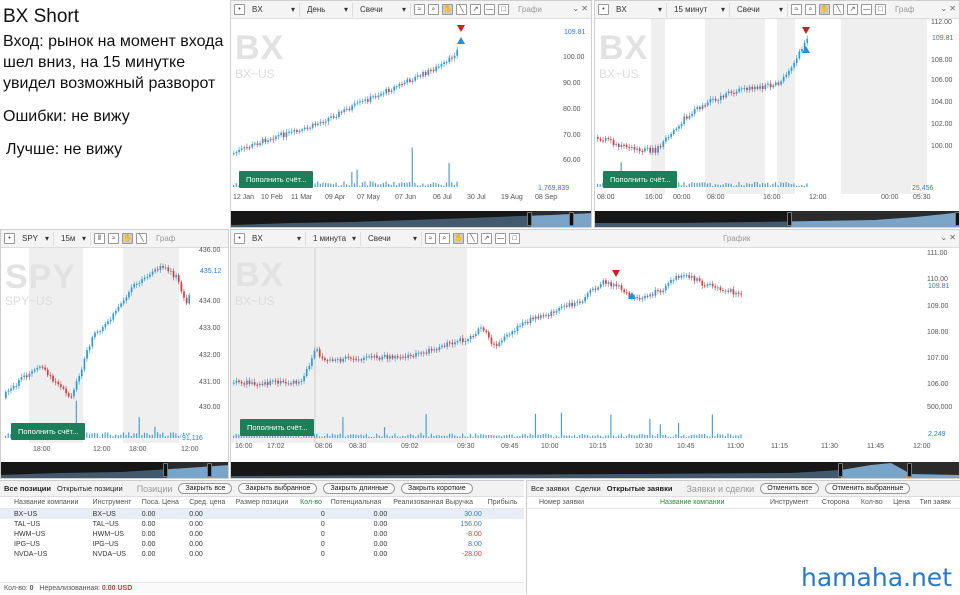 The width and height of the screenshot is (960, 595). What do you see at coordinates (359, 488) in the screenshot?
I see `close-long-button: Закрыть длинные` at bounding box center [359, 488].